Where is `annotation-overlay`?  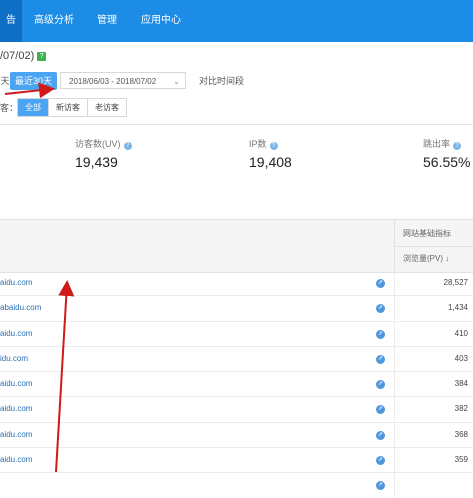
annotation-overlay is located at coordinates (39, 277).